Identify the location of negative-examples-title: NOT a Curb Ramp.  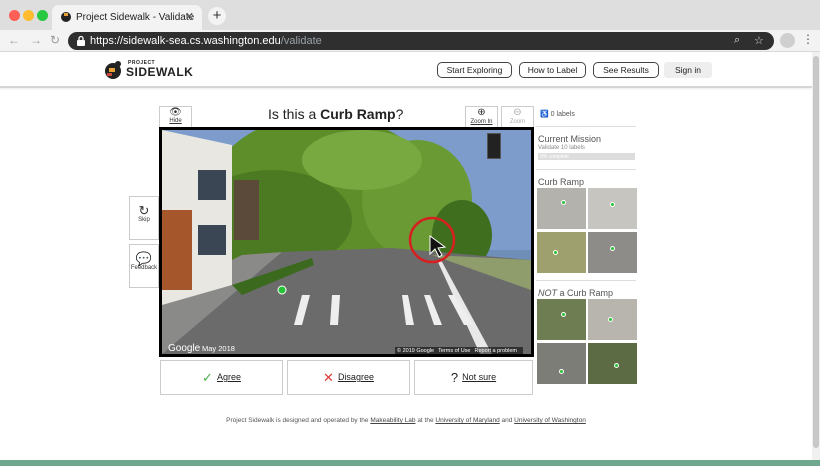
(576, 293).